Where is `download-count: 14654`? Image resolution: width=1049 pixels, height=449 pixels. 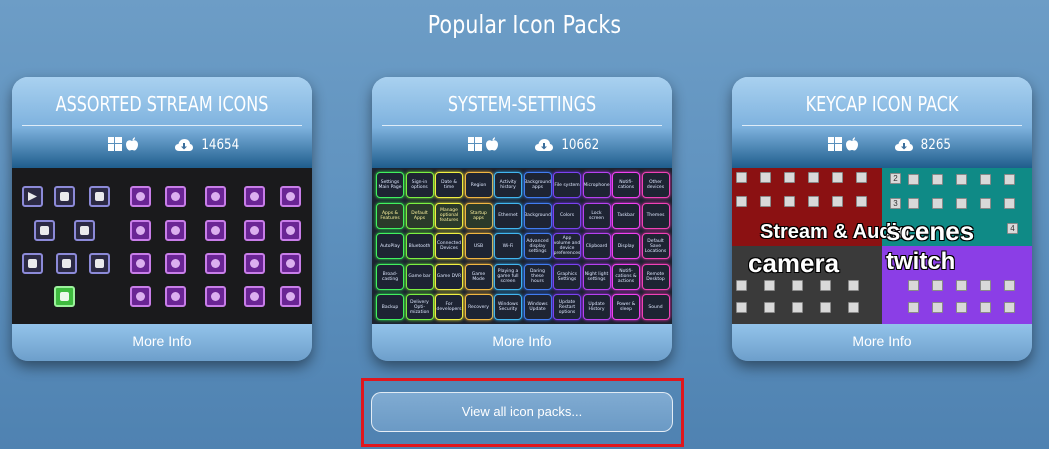 download-count: 14654 is located at coordinates (220, 145).